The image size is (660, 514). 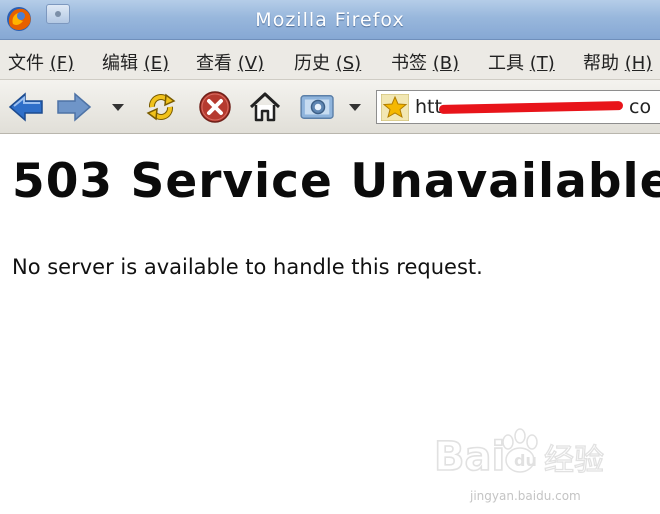 I want to click on menu-tools: 工具 (T), so click(x=521, y=62).